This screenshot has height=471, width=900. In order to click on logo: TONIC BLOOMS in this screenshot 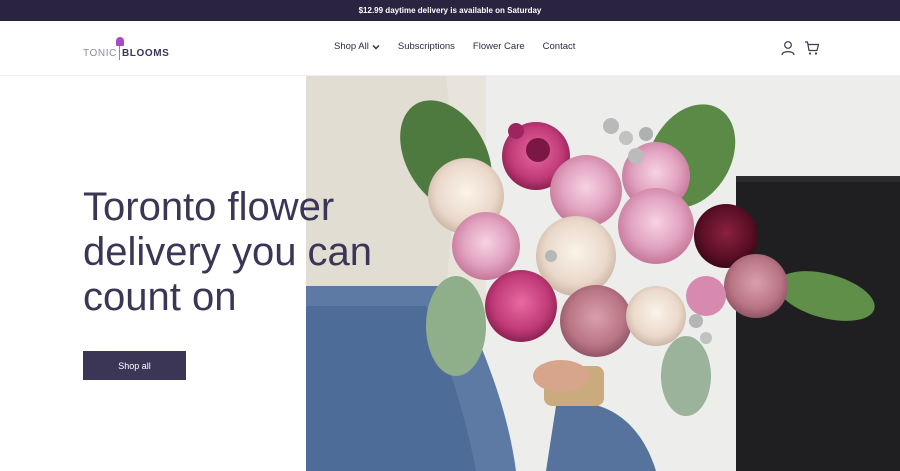, I will do `click(126, 50)`.